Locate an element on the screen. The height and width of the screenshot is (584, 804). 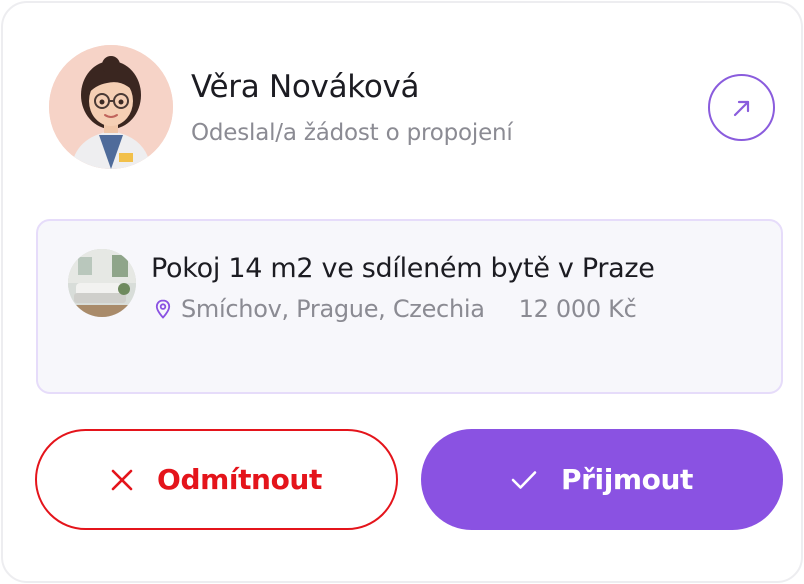
listing-location: Smíchov, Prague, Czechia is located at coordinates (333, 309).